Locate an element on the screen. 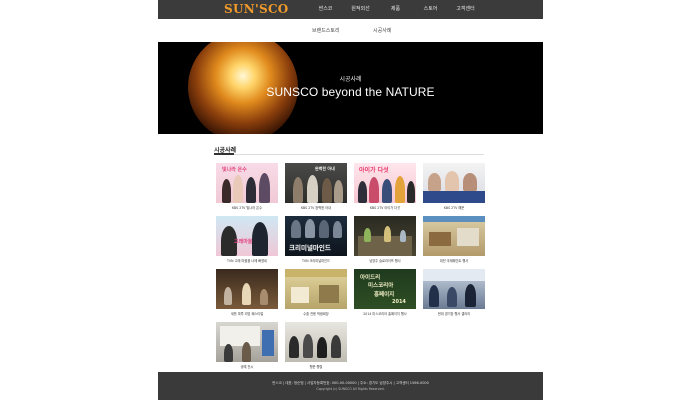 The height and width of the screenshot is (400, 700). hero-title: SUNSCO beyond the NATURE is located at coordinates (350, 92).